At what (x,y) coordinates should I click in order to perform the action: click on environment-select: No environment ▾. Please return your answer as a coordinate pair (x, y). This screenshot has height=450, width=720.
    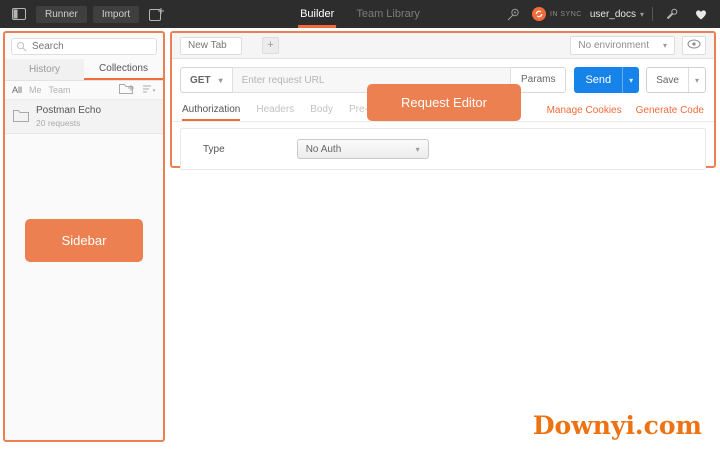
    Looking at the image, I should click on (622, 45).